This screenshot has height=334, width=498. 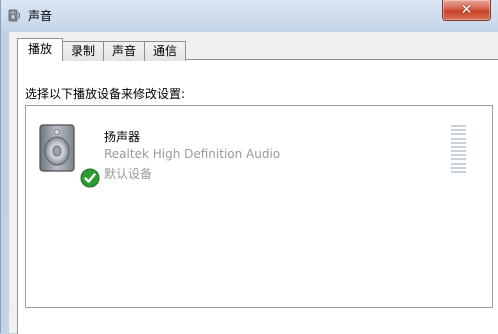 I want to click on close-icon: ✕, so click(x=466, y=10).